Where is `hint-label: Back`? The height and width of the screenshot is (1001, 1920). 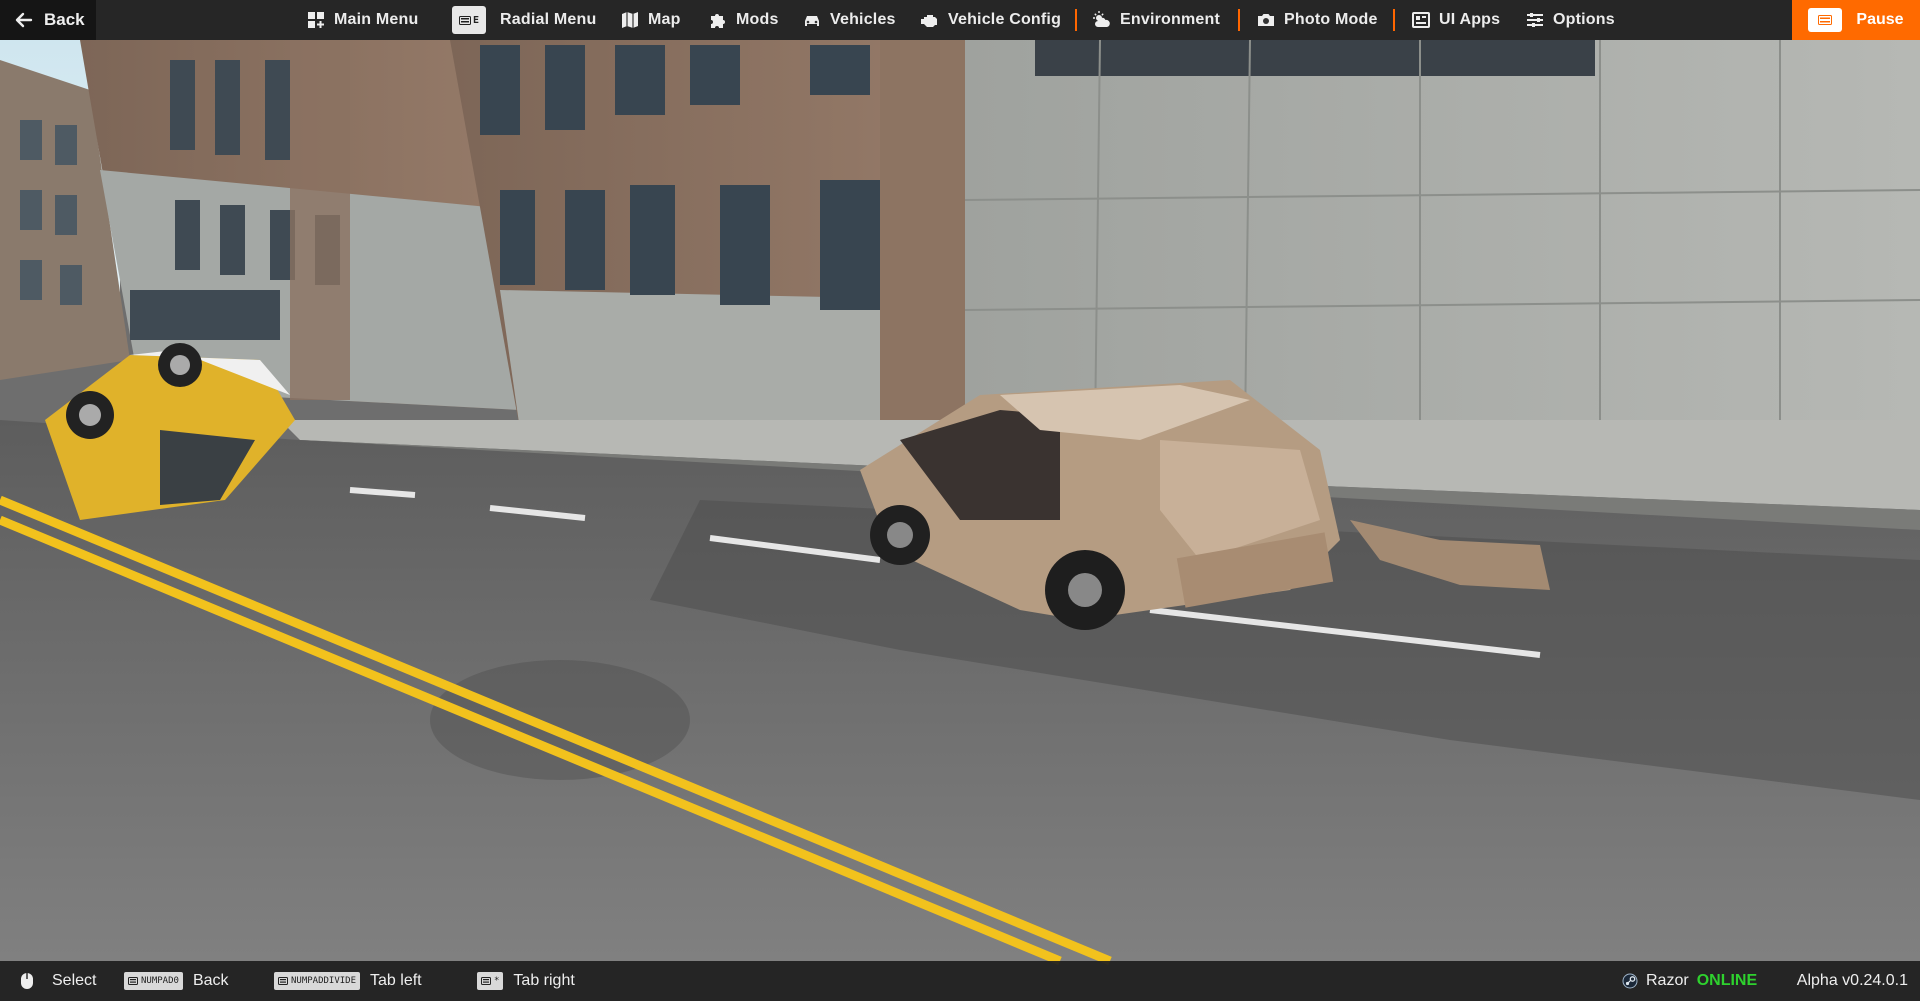 hint-label: Back is located at coordinates (210, 980).